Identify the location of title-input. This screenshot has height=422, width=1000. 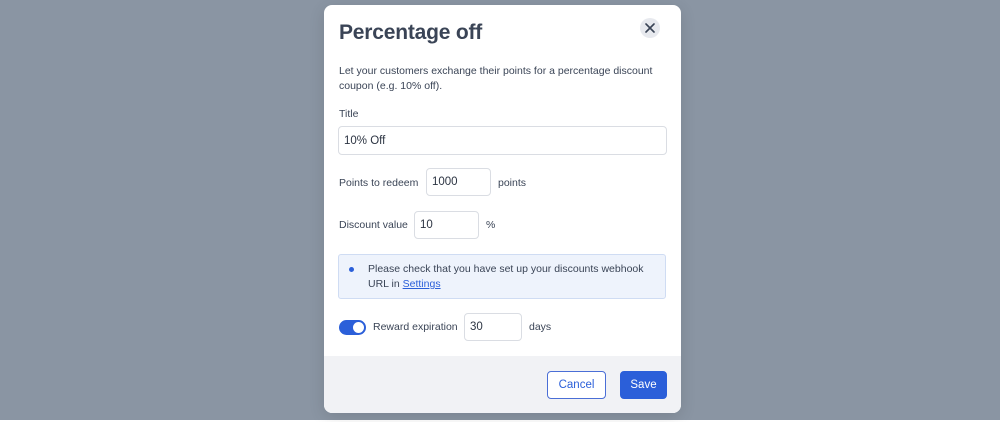
(502, 140).